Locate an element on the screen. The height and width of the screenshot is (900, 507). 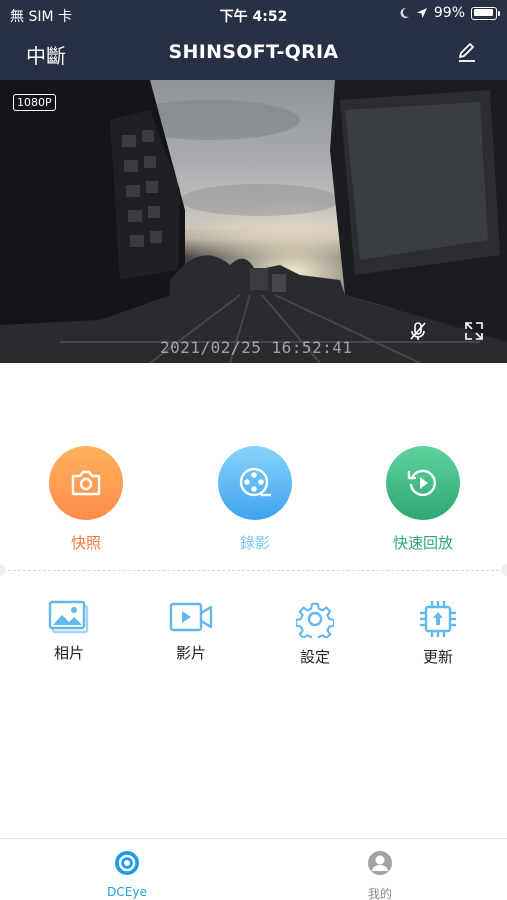
quick-playback-label: 快速回放 is located at coordinates (422, 543).